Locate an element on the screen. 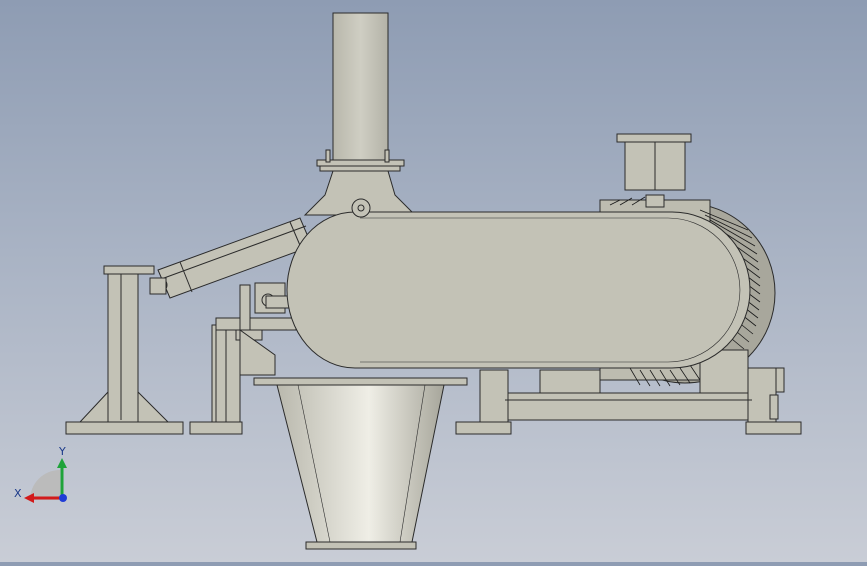 The width and height of the screenshot is (867, 566). exhaust-chimney is located at coordinates (360, 114).